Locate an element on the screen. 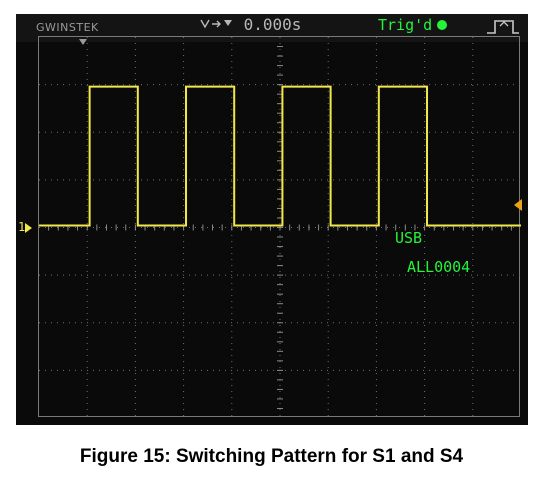 This screenshot has height=487, width=543. time-offset-readout: 0.000s is located at coordinates (250, 25).